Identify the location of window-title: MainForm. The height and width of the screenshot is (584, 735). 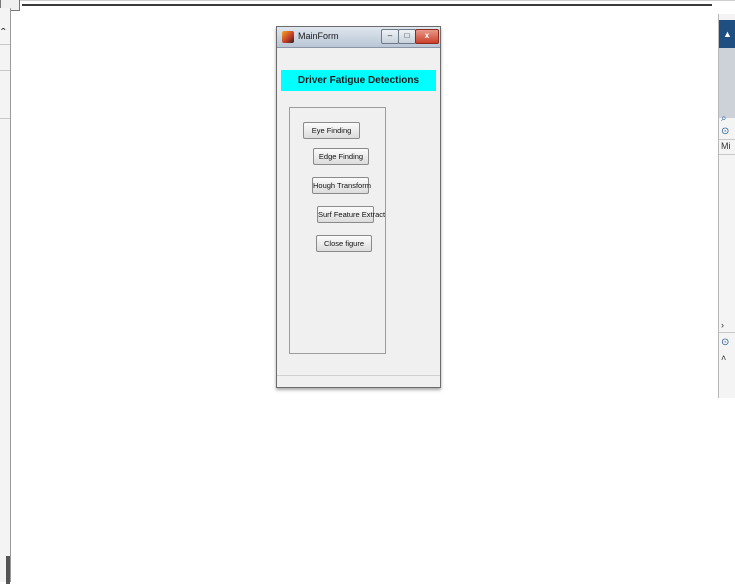
(318, 36).